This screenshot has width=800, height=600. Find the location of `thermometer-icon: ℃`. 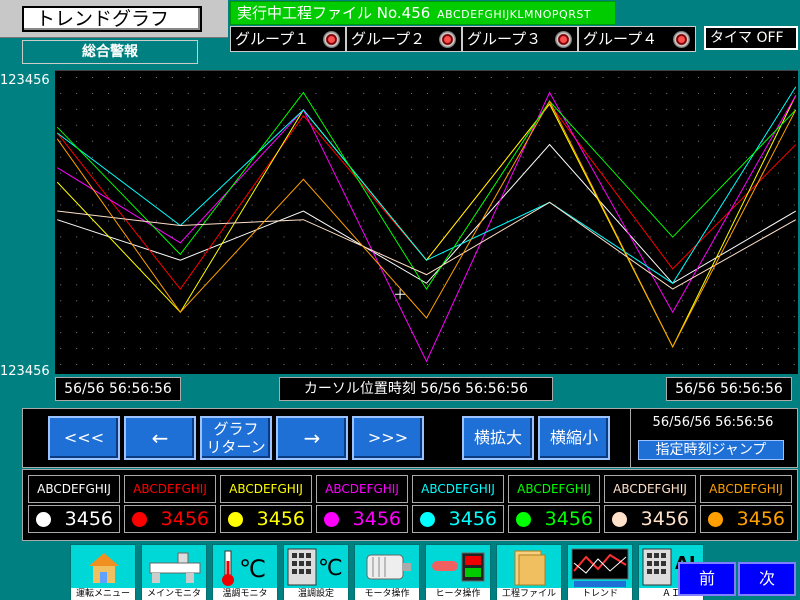

thermometer-icon: ℃ is located at coordinates (244, 568).